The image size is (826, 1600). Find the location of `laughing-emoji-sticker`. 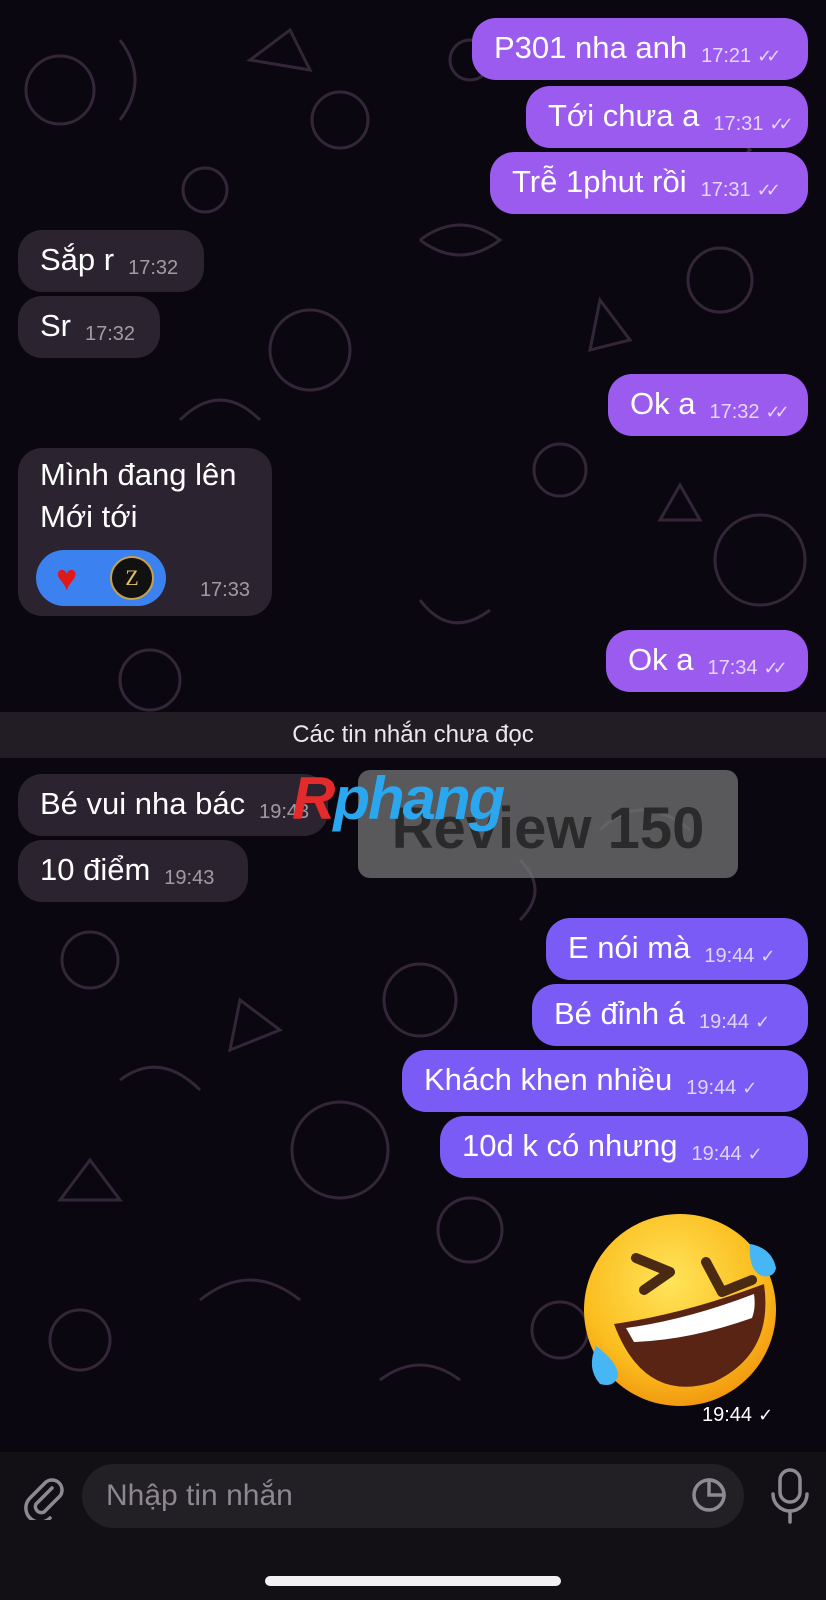

laughing-emoji-sticker is located at coordinates (684, 1309).